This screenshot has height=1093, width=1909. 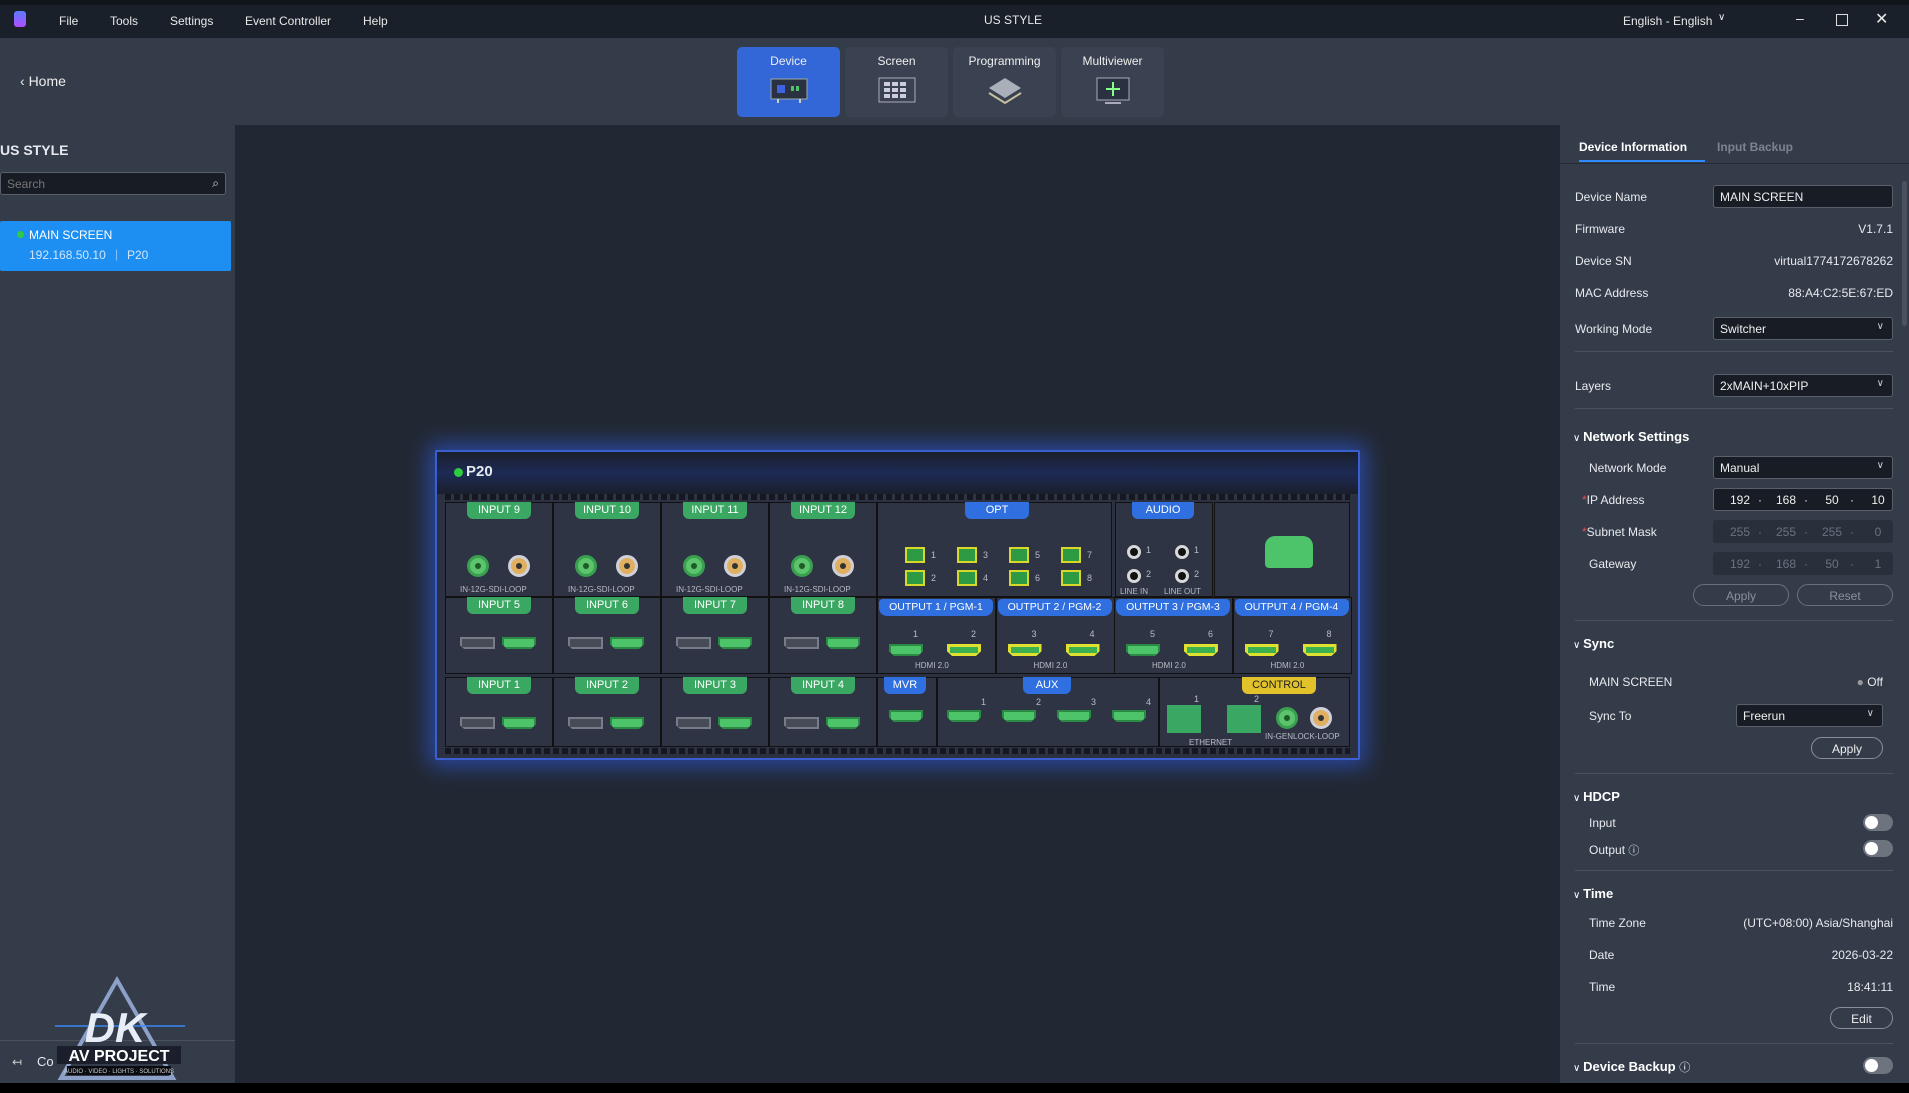 I want to click on menu-settings: Settings, so click(x=191, y=21).